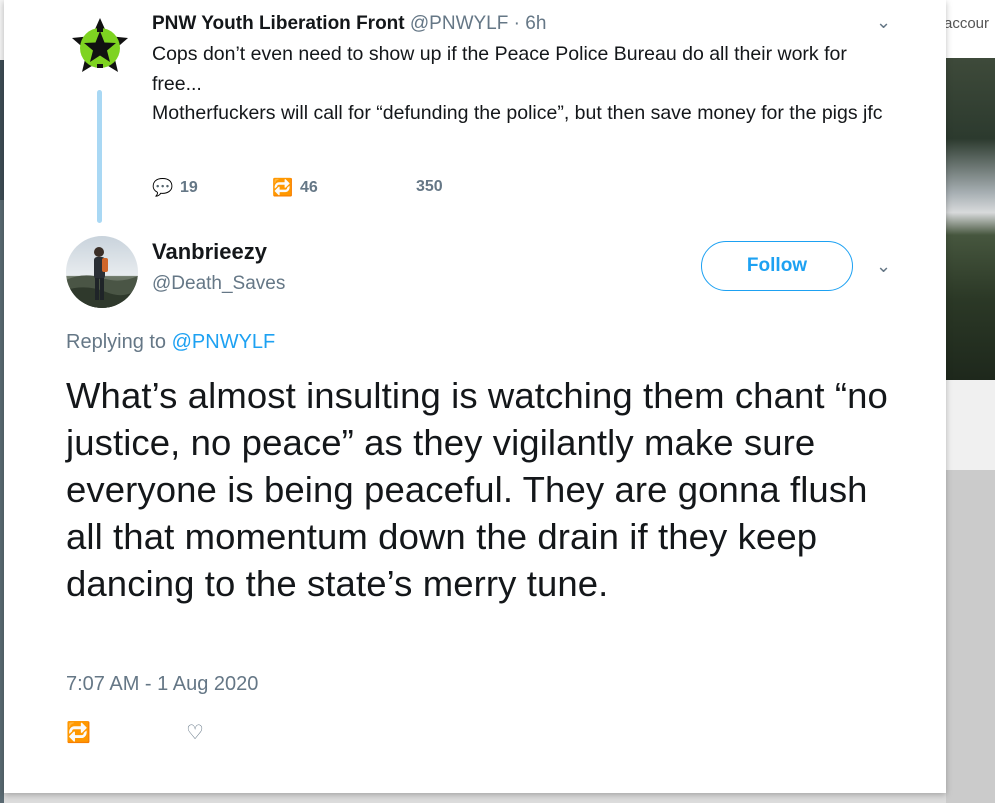  What do you see at coordinates (970, 636) in the screenshot?
I see `background-overlay` at bounding box center [970, 636].